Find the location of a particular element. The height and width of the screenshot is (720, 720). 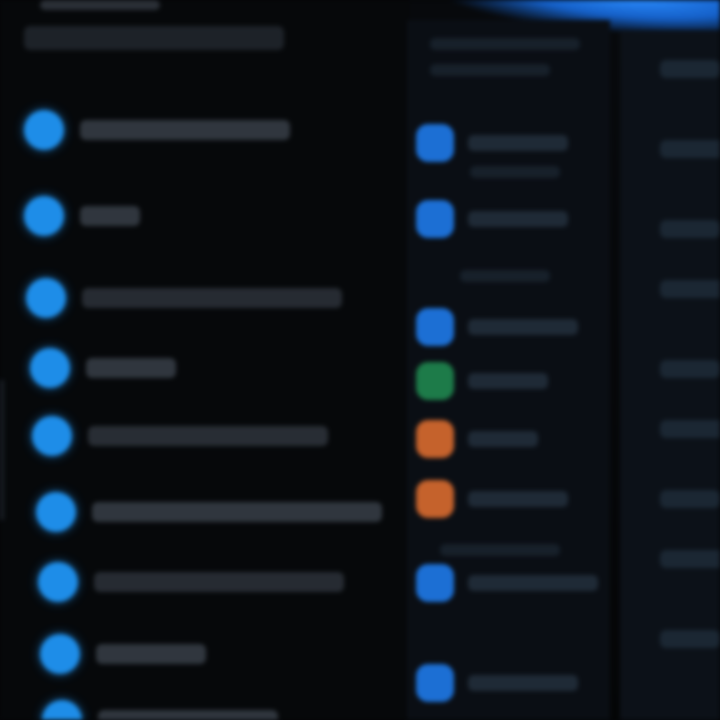

detail-panel is located at coordinates (670, 375).